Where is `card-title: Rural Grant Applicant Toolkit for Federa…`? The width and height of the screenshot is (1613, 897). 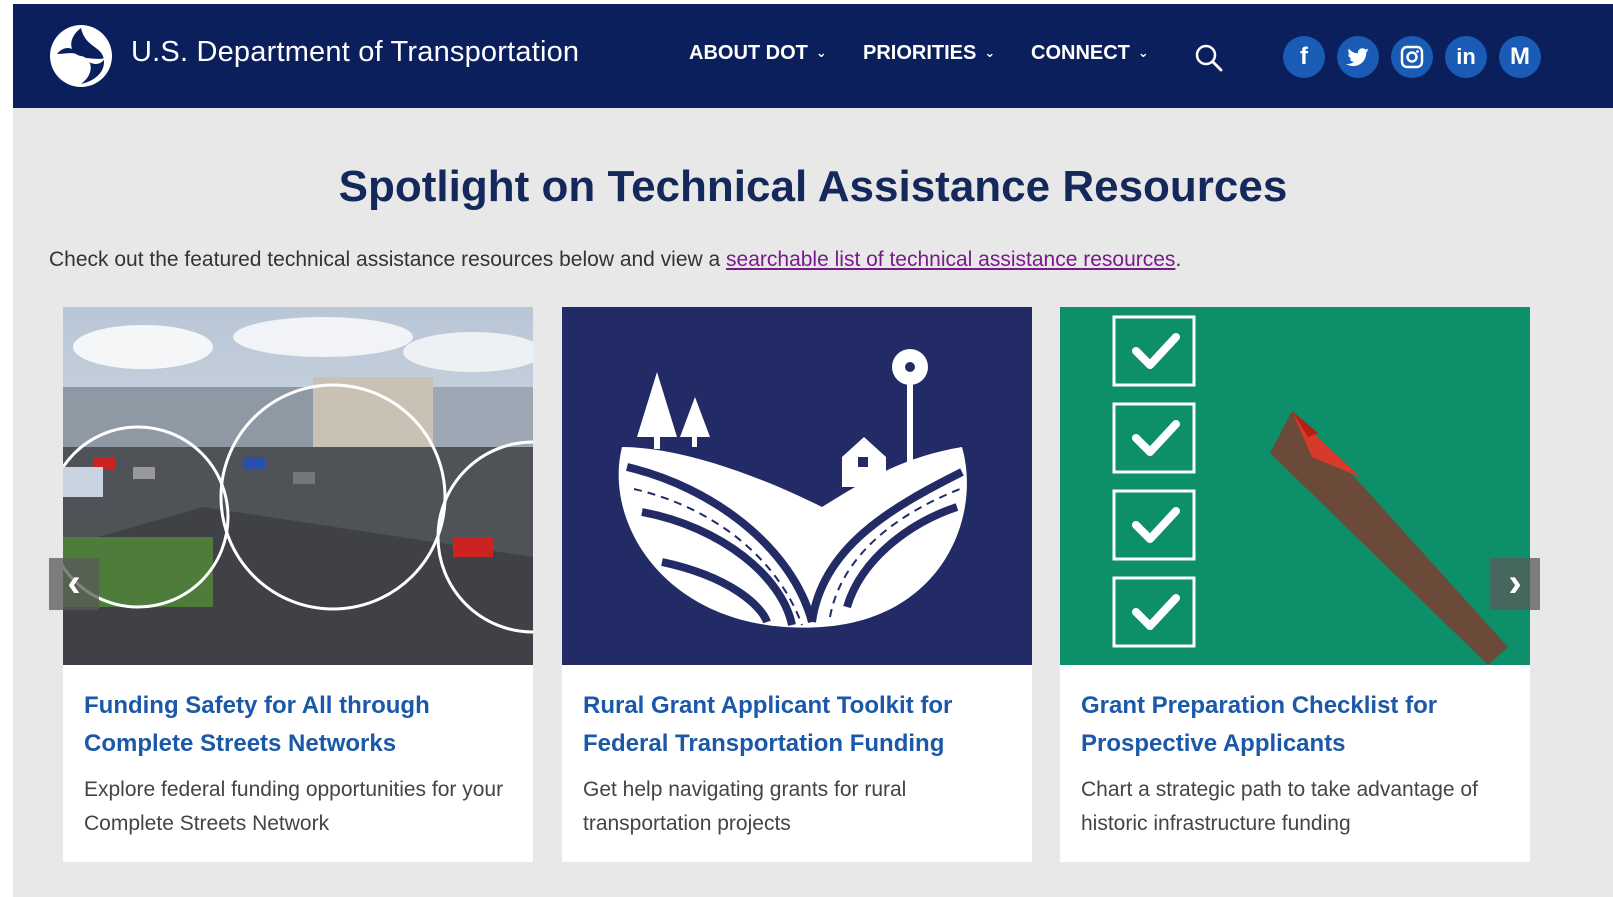
card-title: Rural Grant Applicant Toolkit for Federa… is located at coordinates (798, 725).